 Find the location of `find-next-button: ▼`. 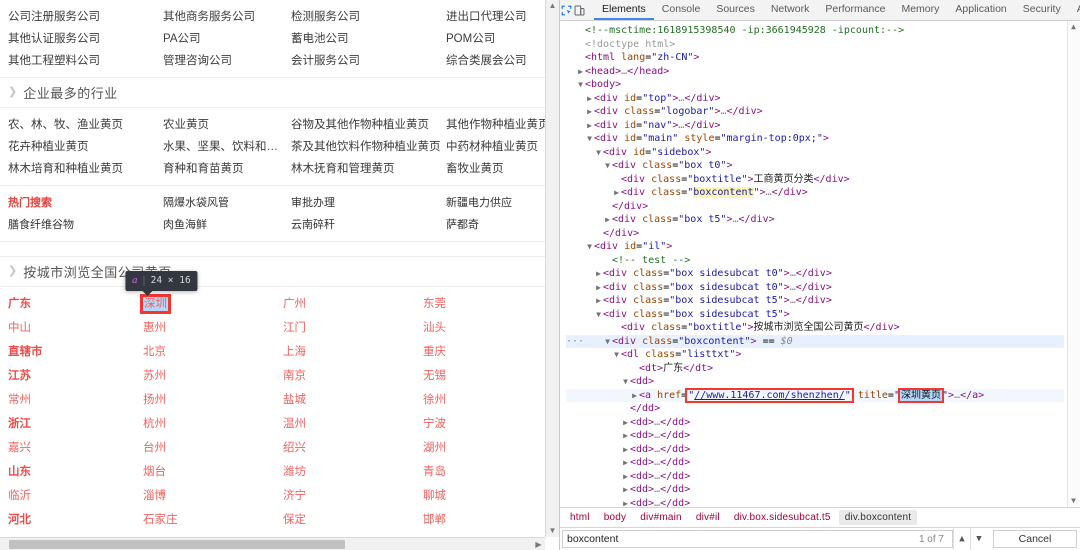

find-next-button: ▼ is located at coordinates (978, 539).